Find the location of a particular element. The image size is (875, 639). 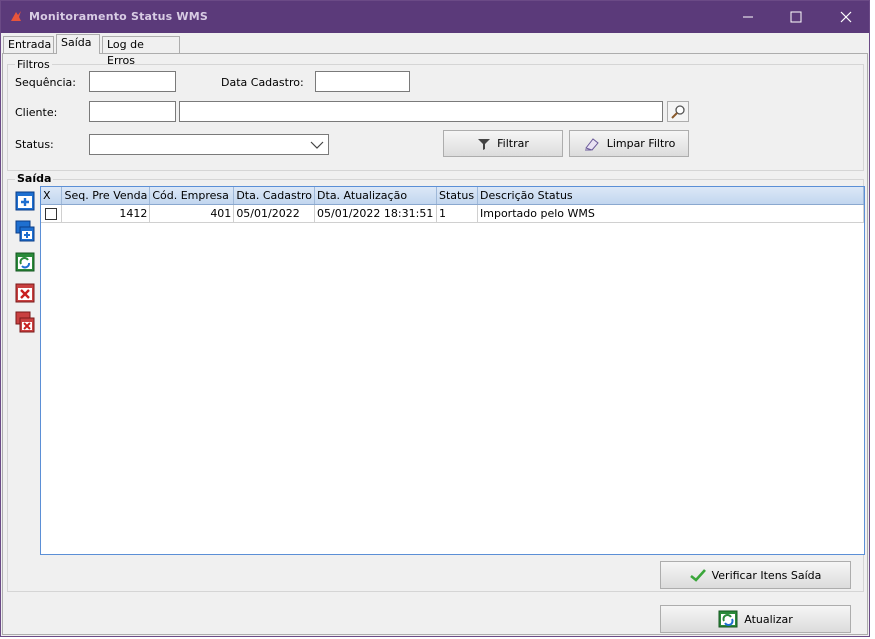

add-multiple-button is located at coordinates (25, 231).